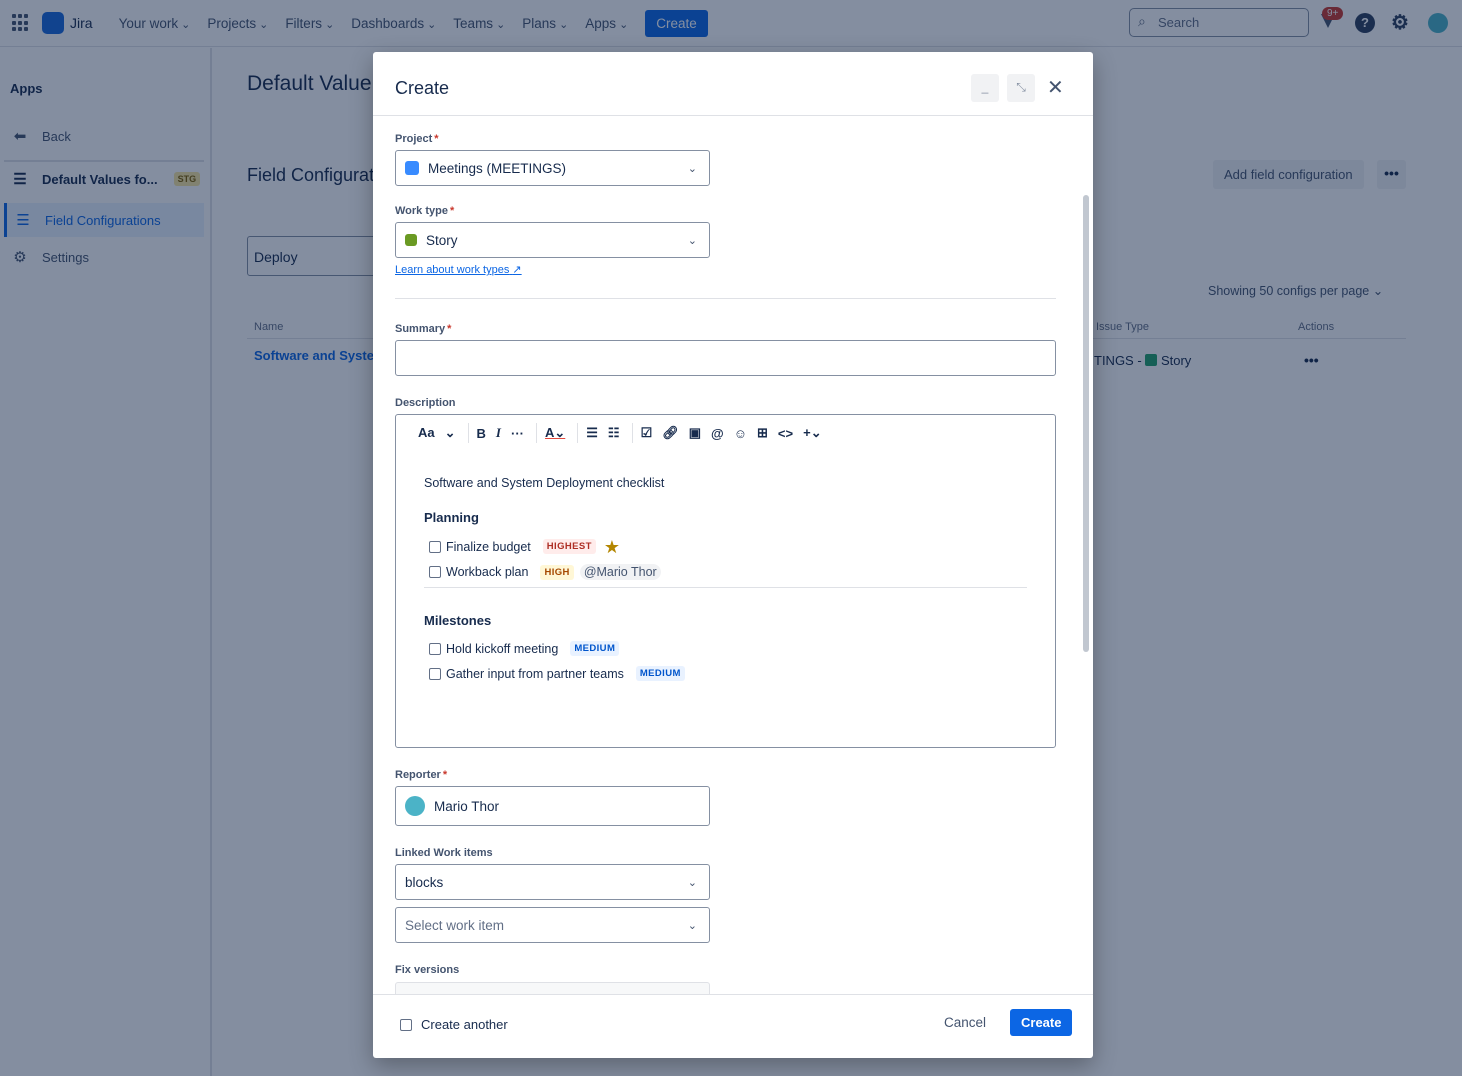 The height and width of the screenshot is (1076, 1462). I want to click on modal-scrollbar, so click(1086, 423).